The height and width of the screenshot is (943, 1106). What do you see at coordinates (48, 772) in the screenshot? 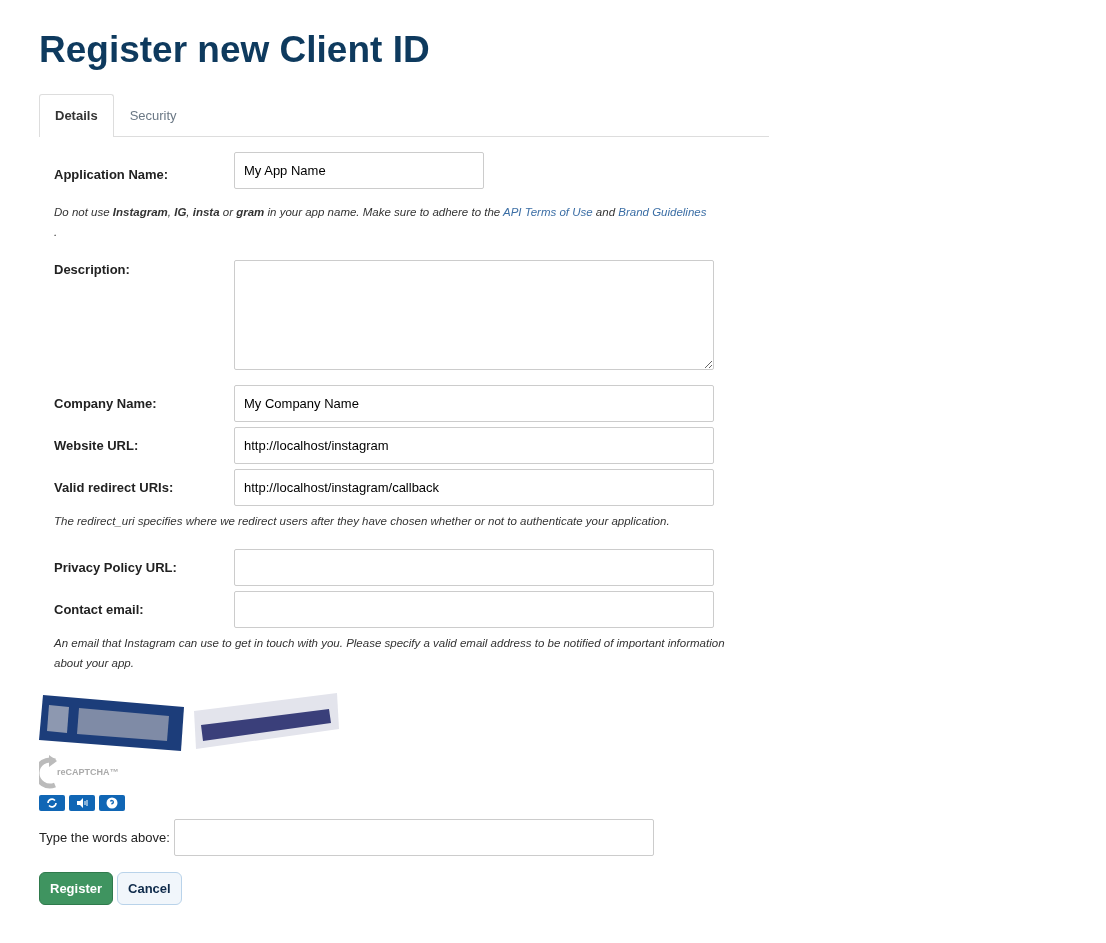
I see `refresh-arrow-icon` at bounding box center [48, 772].